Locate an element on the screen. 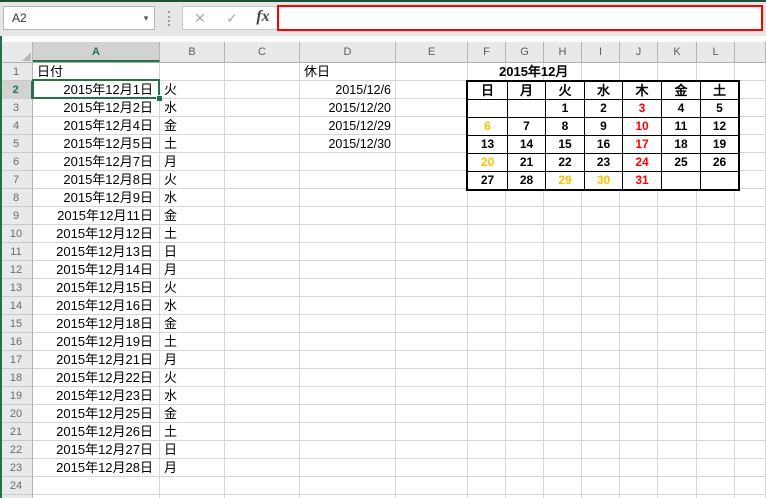 Image resolution: width=766 pixels, height=498 pixels. cell-B16-weekday: 土 is located at coordinates (192, 342).